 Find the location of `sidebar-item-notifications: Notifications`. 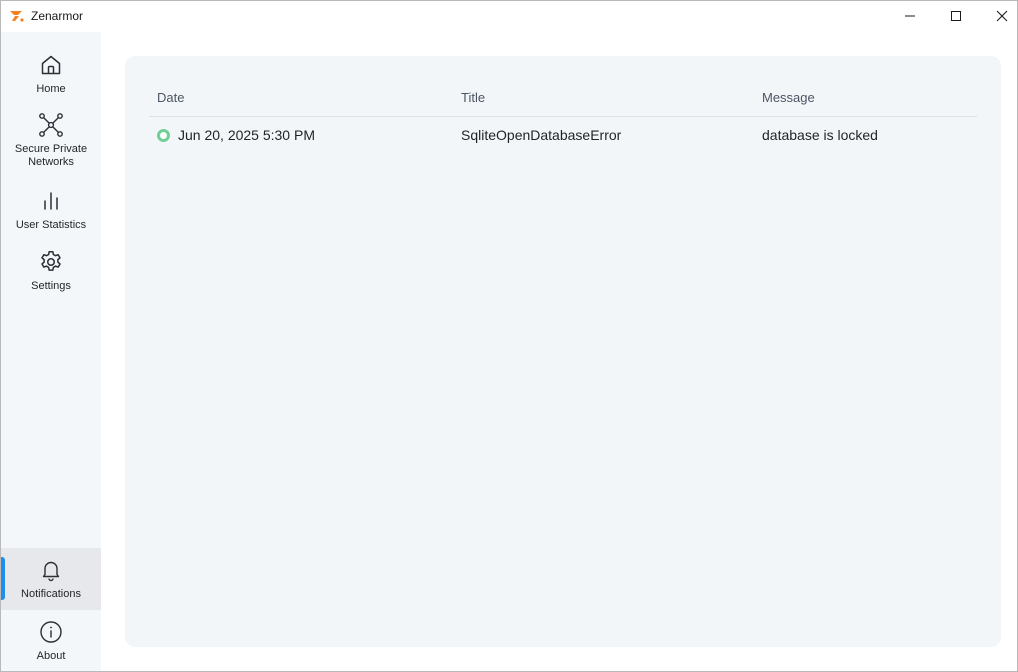

sidebar-item-notifications: Notifications is located at coordinates (51, 579).